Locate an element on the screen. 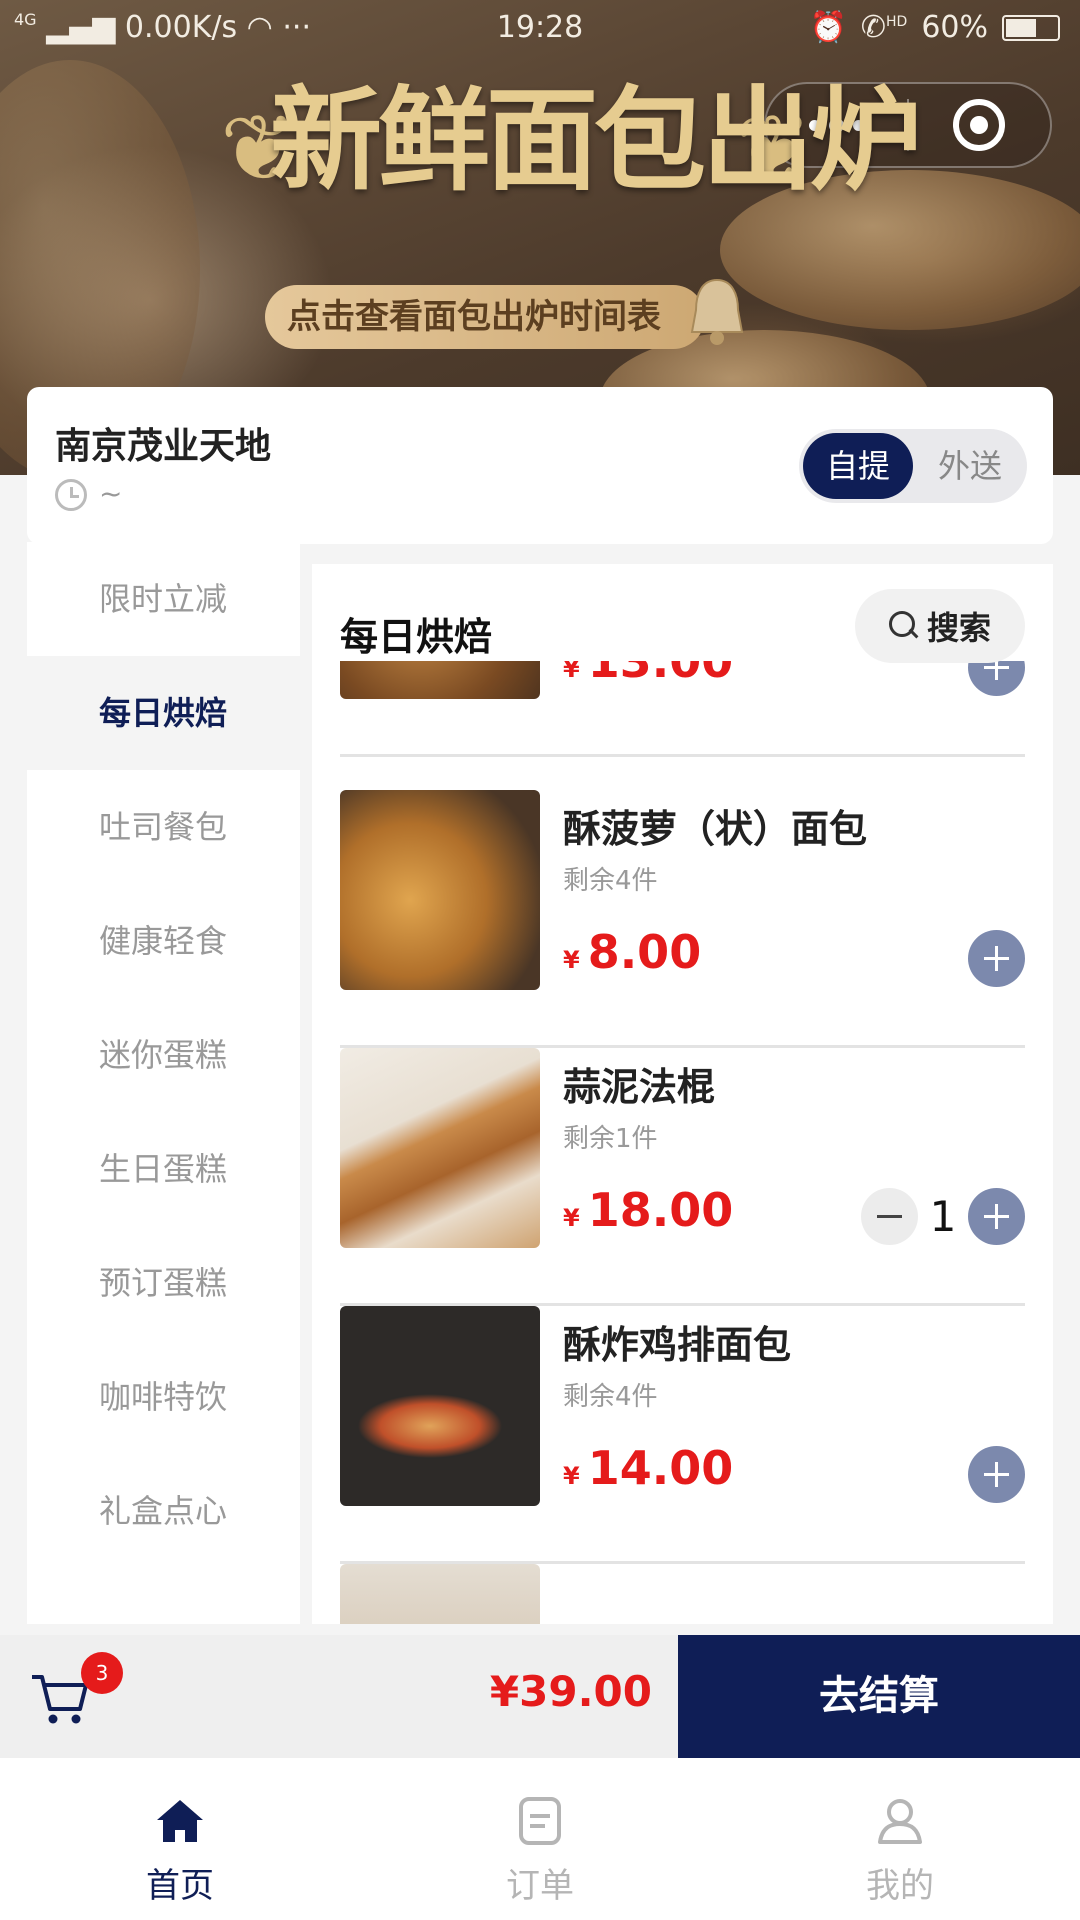  search-button: 搜索 is located at coordinates (940, 626).